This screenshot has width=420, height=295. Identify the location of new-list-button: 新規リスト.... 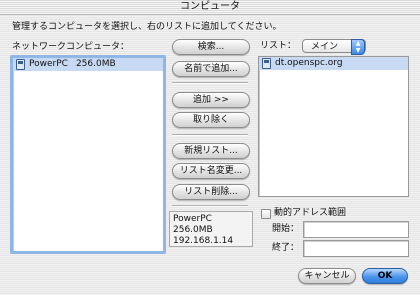
(211, 151).